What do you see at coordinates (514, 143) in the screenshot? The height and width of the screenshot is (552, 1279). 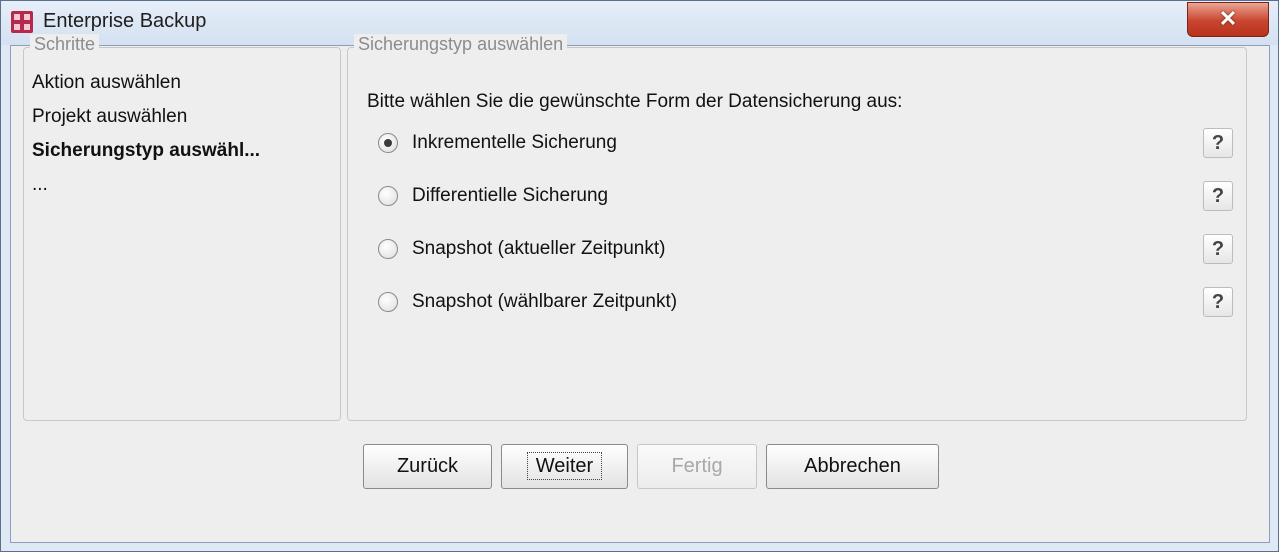 I see `option-label: Inkrementelle Sicherung` at bounding box center [514, 143].